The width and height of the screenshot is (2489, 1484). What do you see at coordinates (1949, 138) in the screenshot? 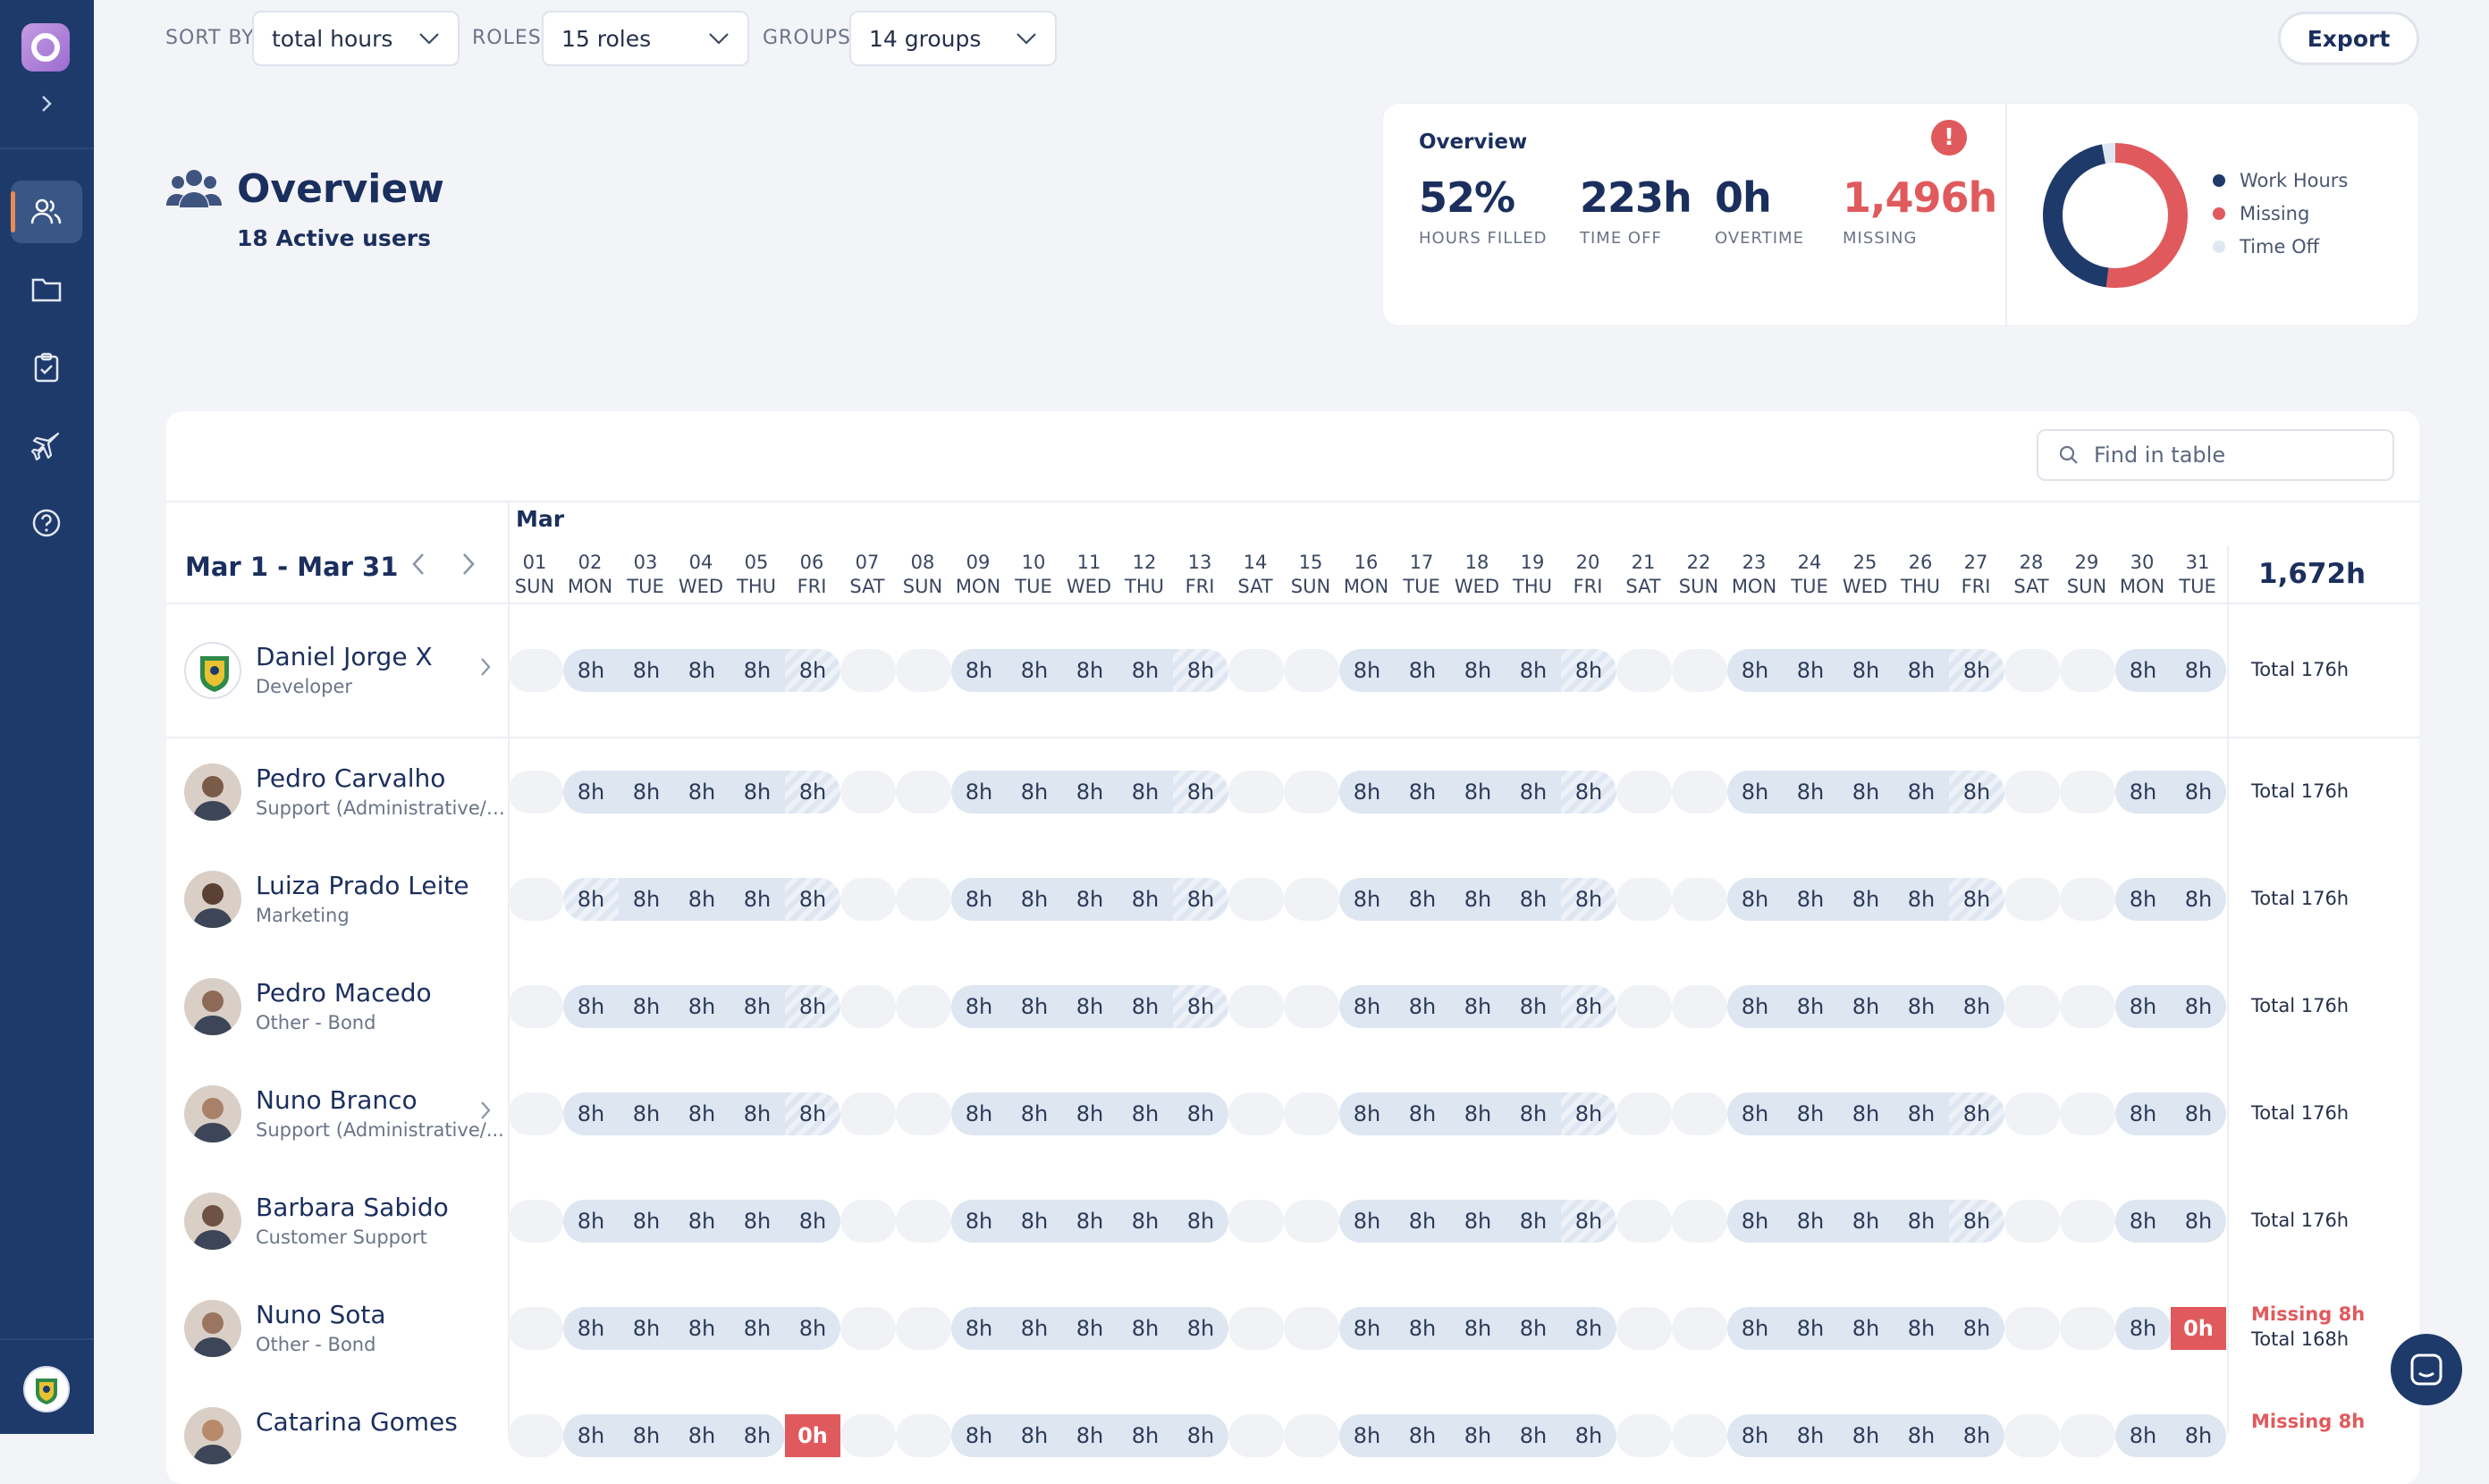
I see `alert-icon: !` at bounding box center [1949, 138].